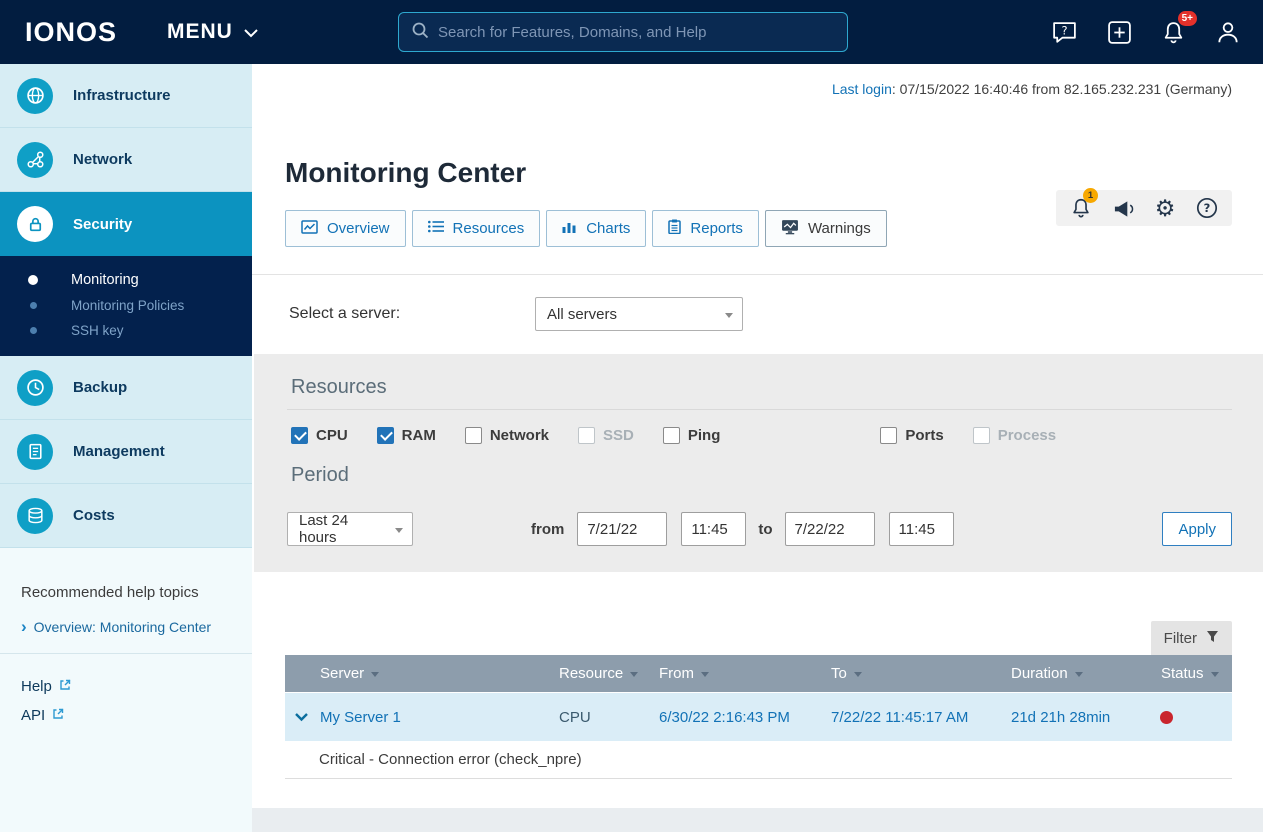 This screenshot has width=1263, height=832. I want to click on filter-button: Filter, so click(1191, 638).